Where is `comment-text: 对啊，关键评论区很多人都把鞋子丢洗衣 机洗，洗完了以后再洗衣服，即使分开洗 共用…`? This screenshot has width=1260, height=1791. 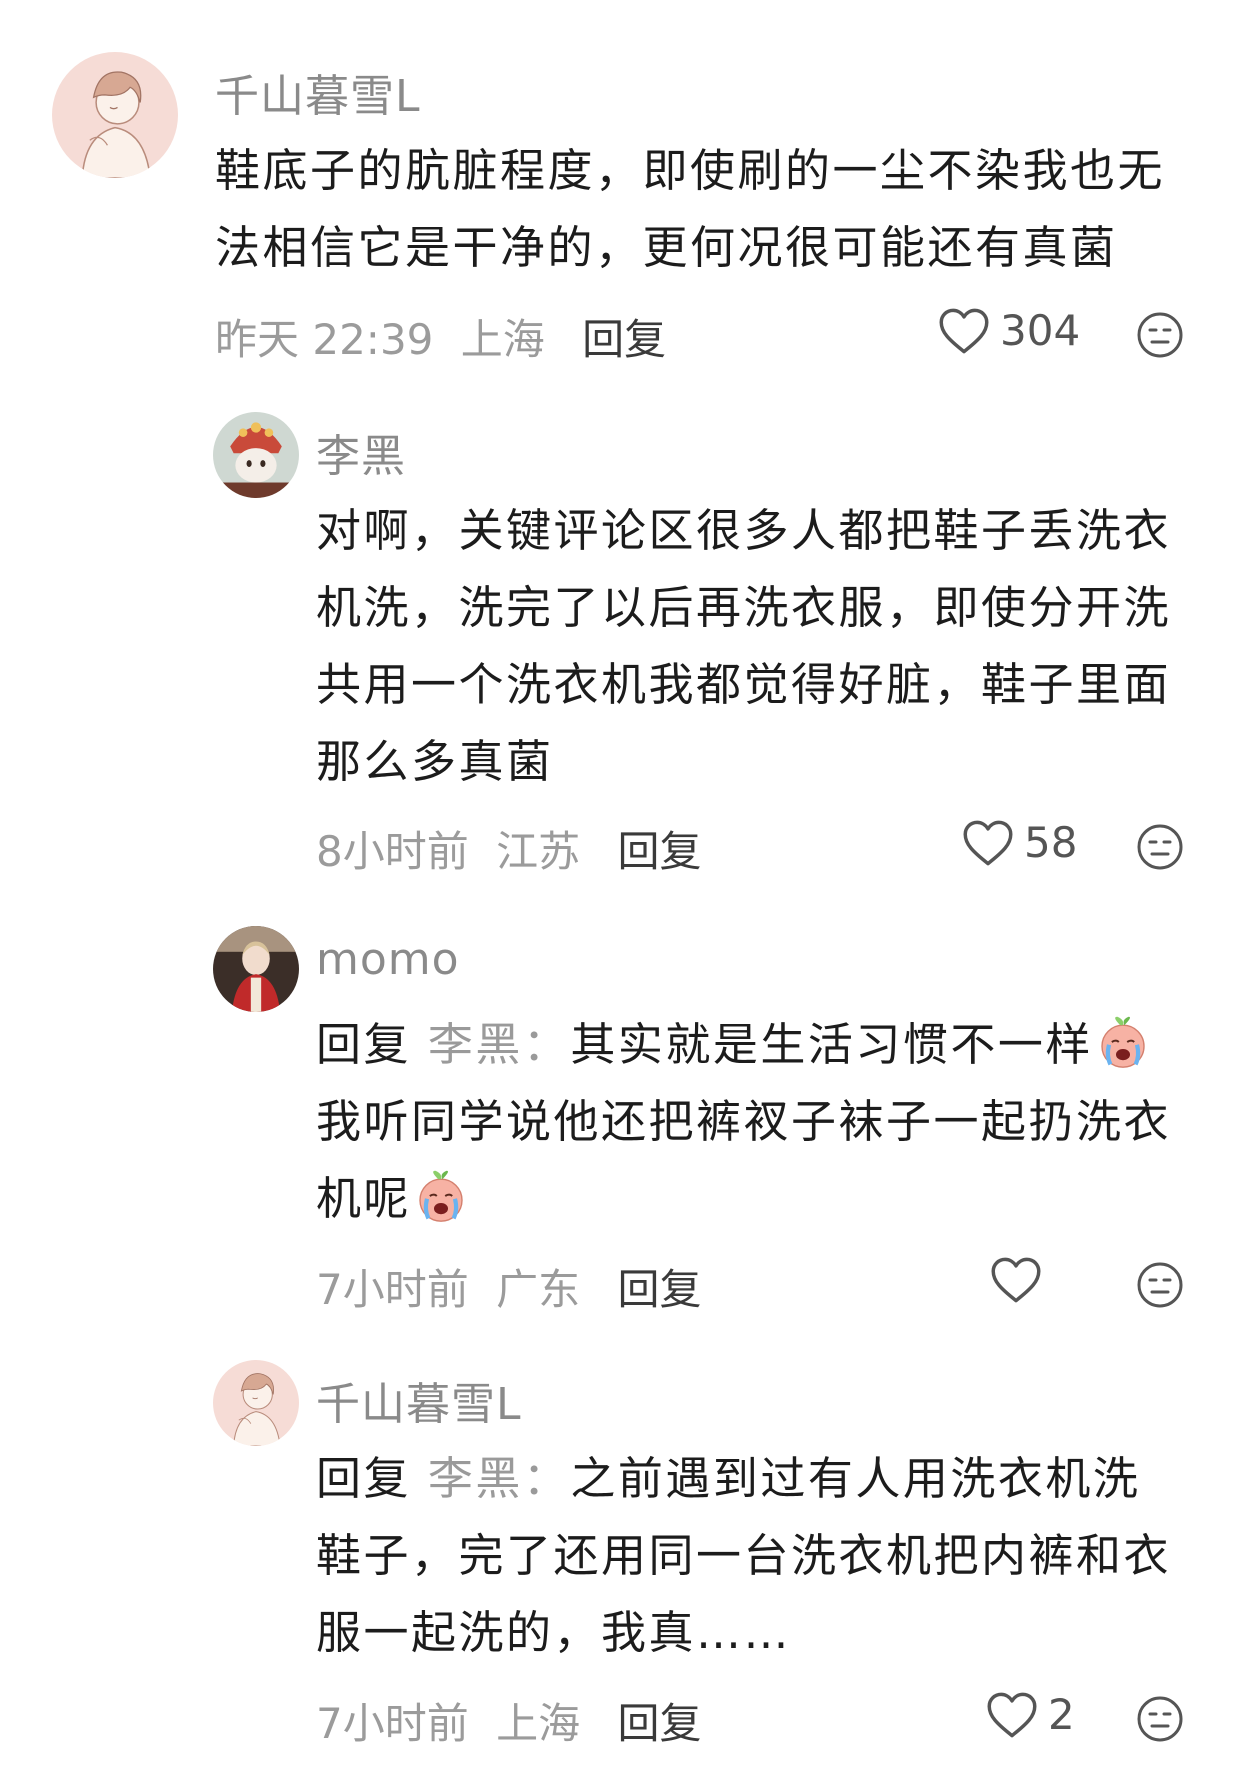 comment-text: 对啊，关键评论区很多人都把鞋子丢洗衣 机洗，洗完了以后再洗衣服，即使分开洗 共用… is located at coordinates (743, 646).